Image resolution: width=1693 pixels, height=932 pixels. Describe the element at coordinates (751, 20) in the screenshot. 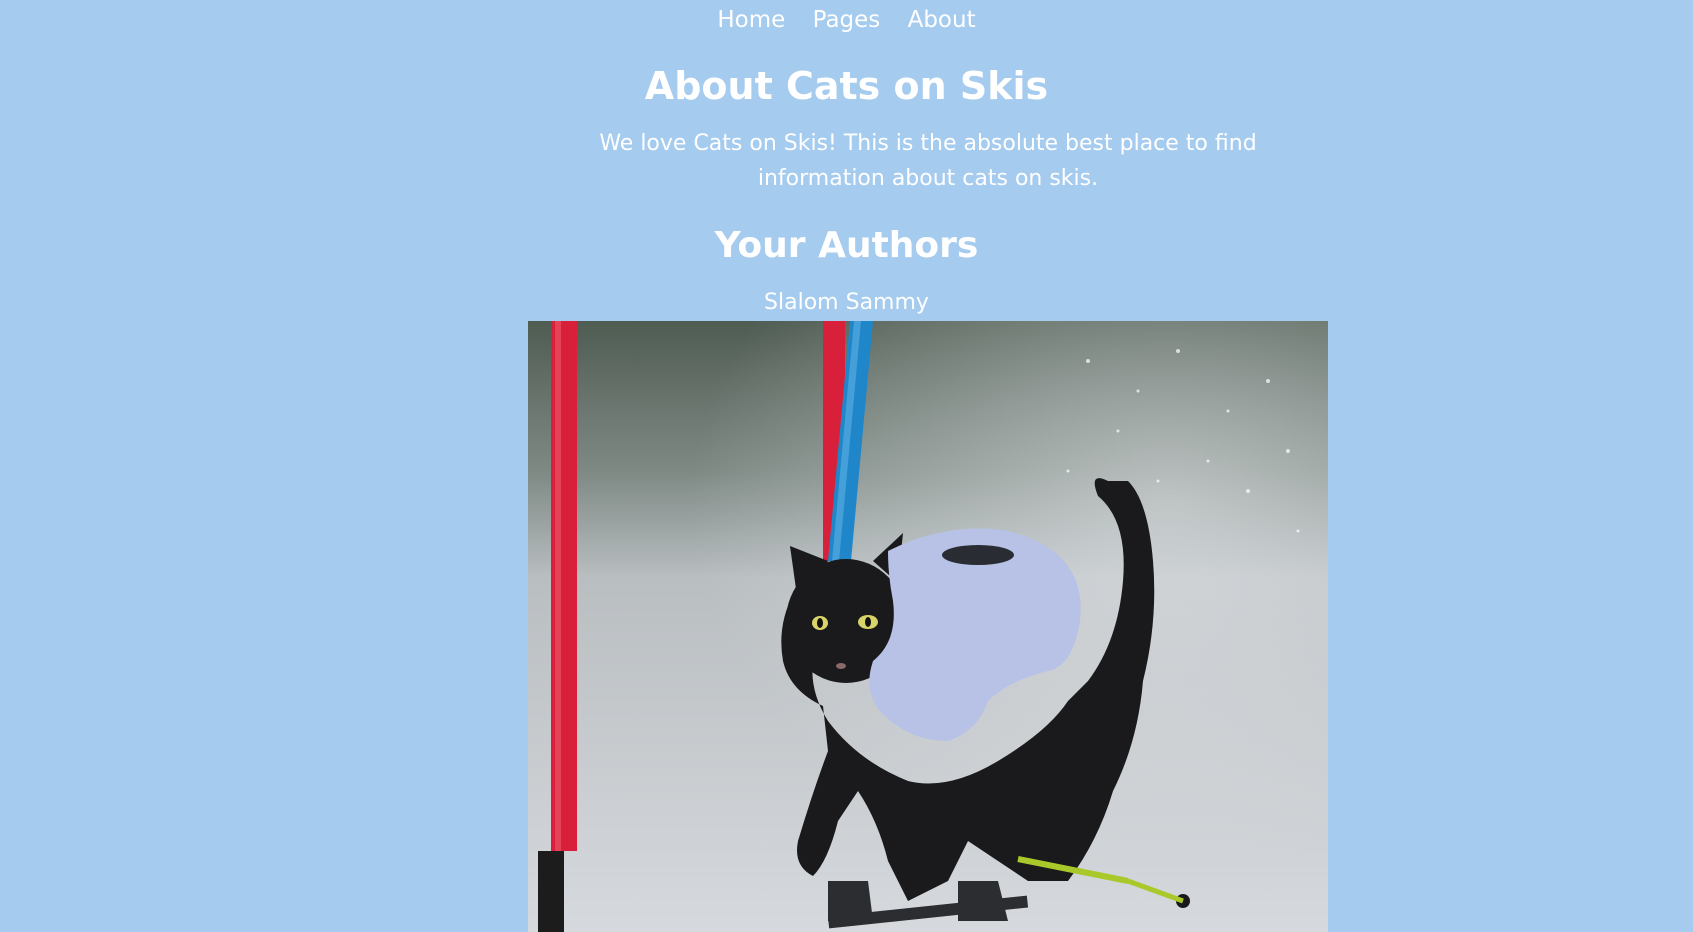

I see `nav-link-home: Home` at that location.